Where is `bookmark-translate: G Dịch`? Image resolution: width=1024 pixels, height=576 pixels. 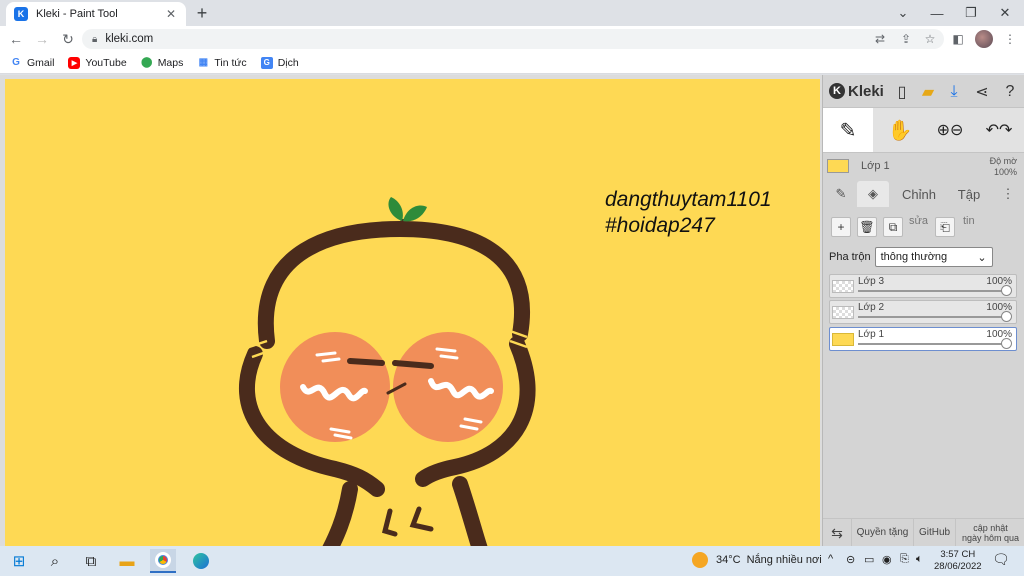 bookmark-translate: G Dịch is located at coordinates (279, 62).